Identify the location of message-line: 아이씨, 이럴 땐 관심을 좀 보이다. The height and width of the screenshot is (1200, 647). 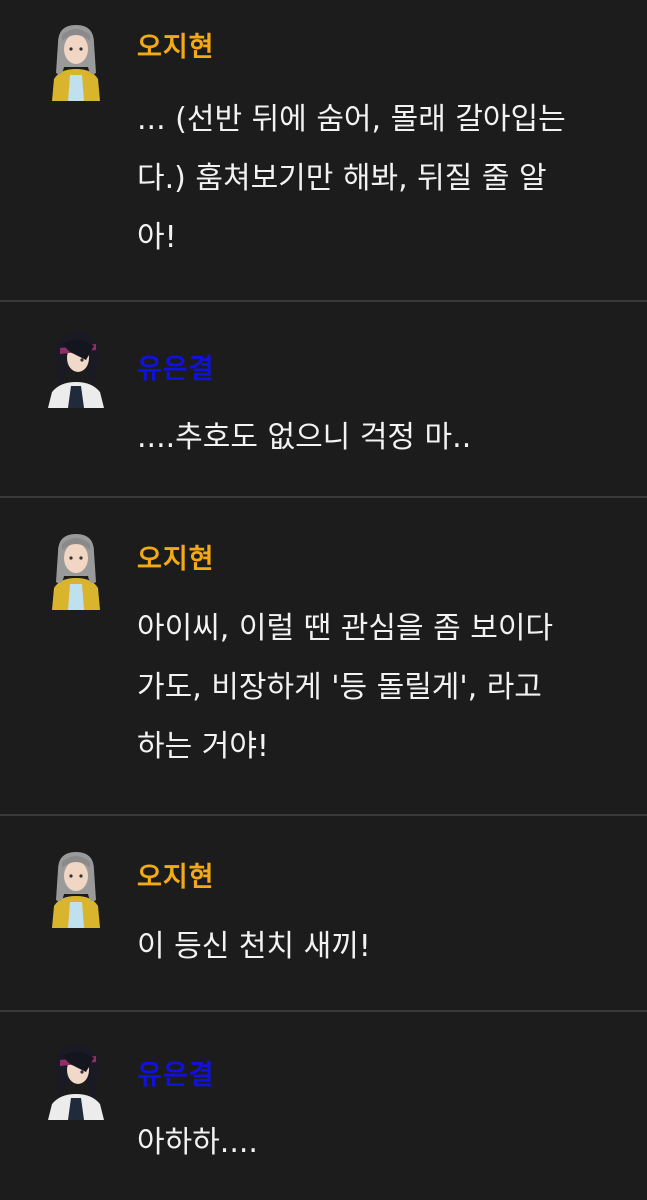
(345, 628).